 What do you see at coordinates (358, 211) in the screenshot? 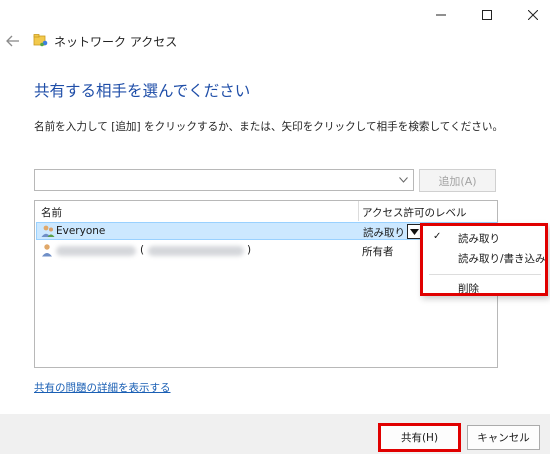
I see `column-divider` at bounding box center [358, 211].